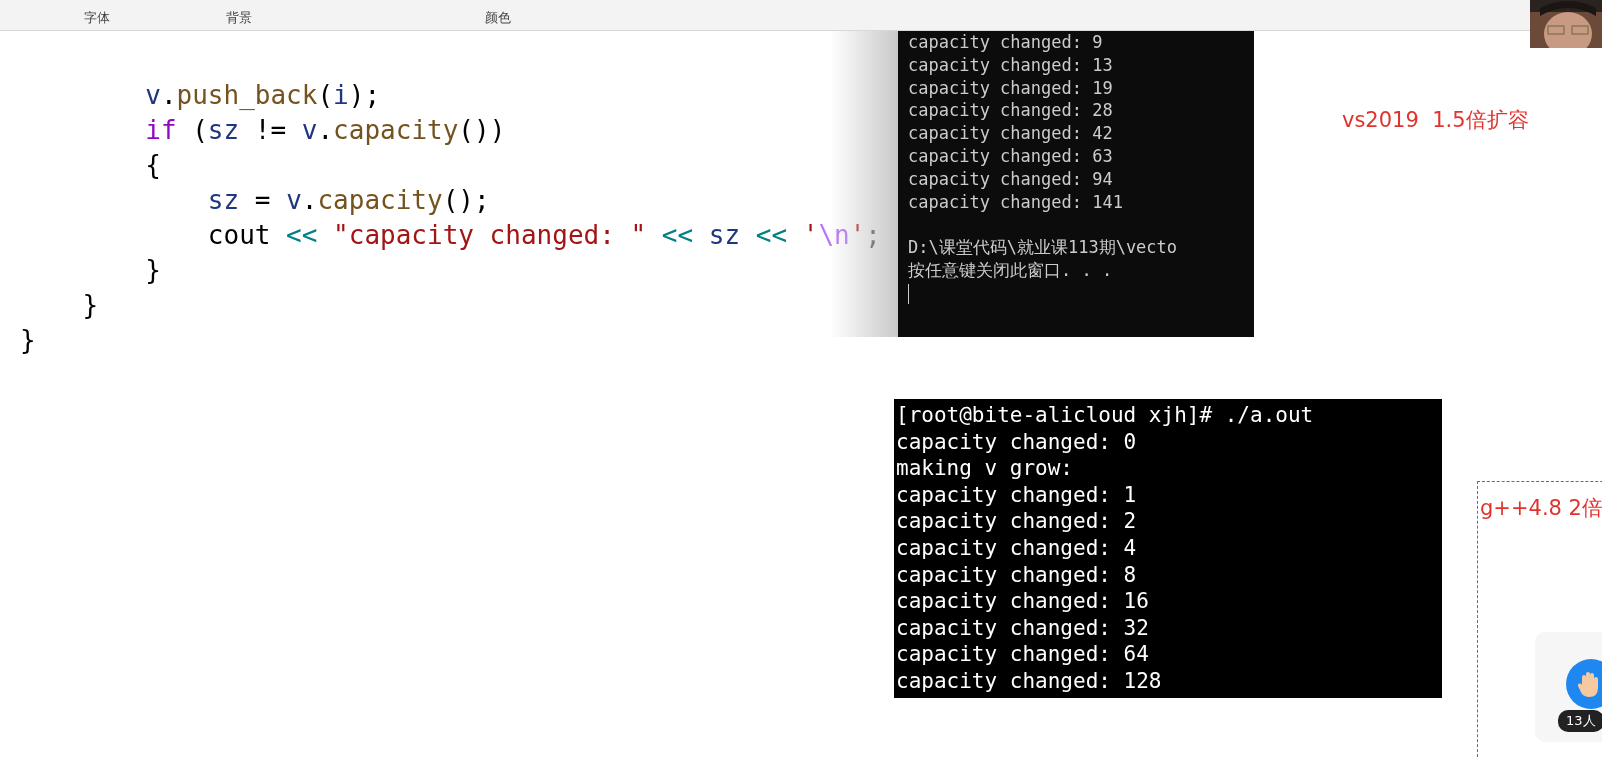  I want to click on console-line: capacity changed: 8, so click(1016, 574).